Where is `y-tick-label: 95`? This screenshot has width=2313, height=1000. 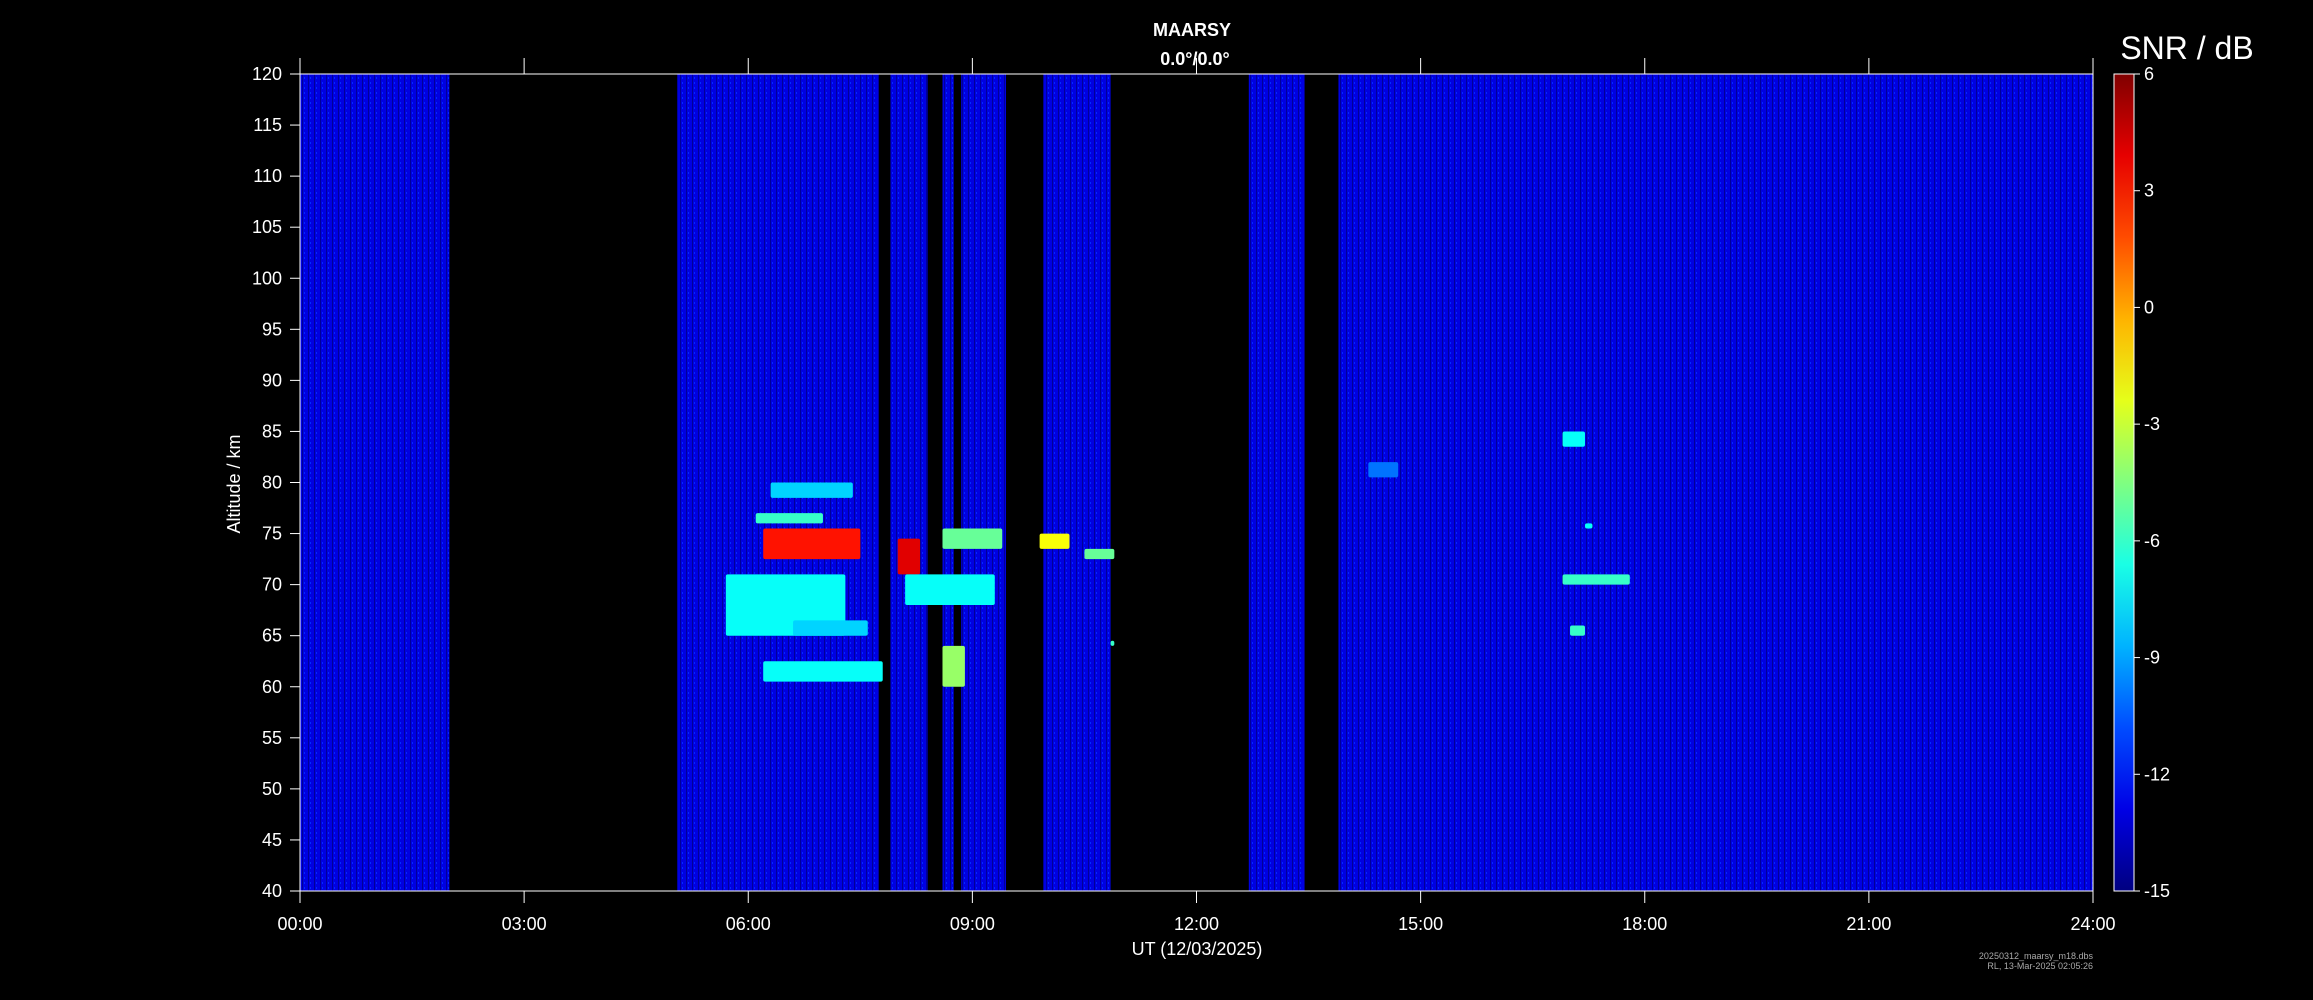
y-tick-label: 95 is located at coordinates (272, 329).